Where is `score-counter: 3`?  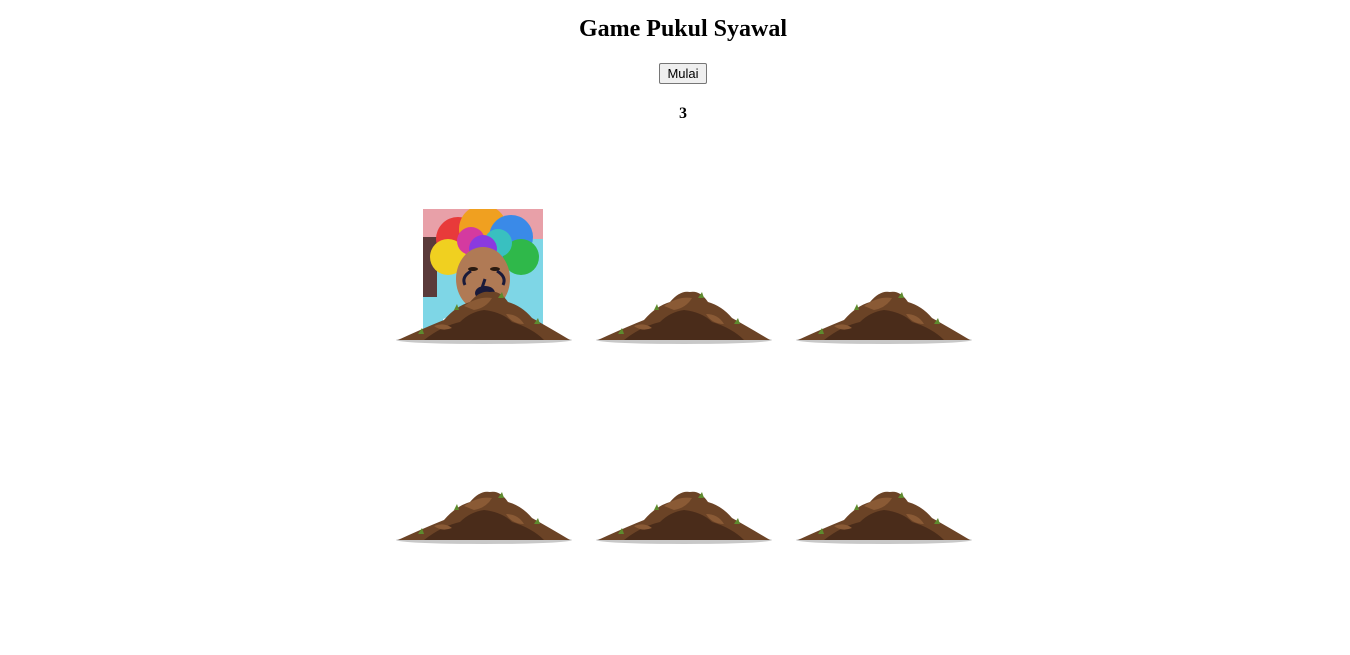
score-counter: 3 is located at coordinates (683, 113).